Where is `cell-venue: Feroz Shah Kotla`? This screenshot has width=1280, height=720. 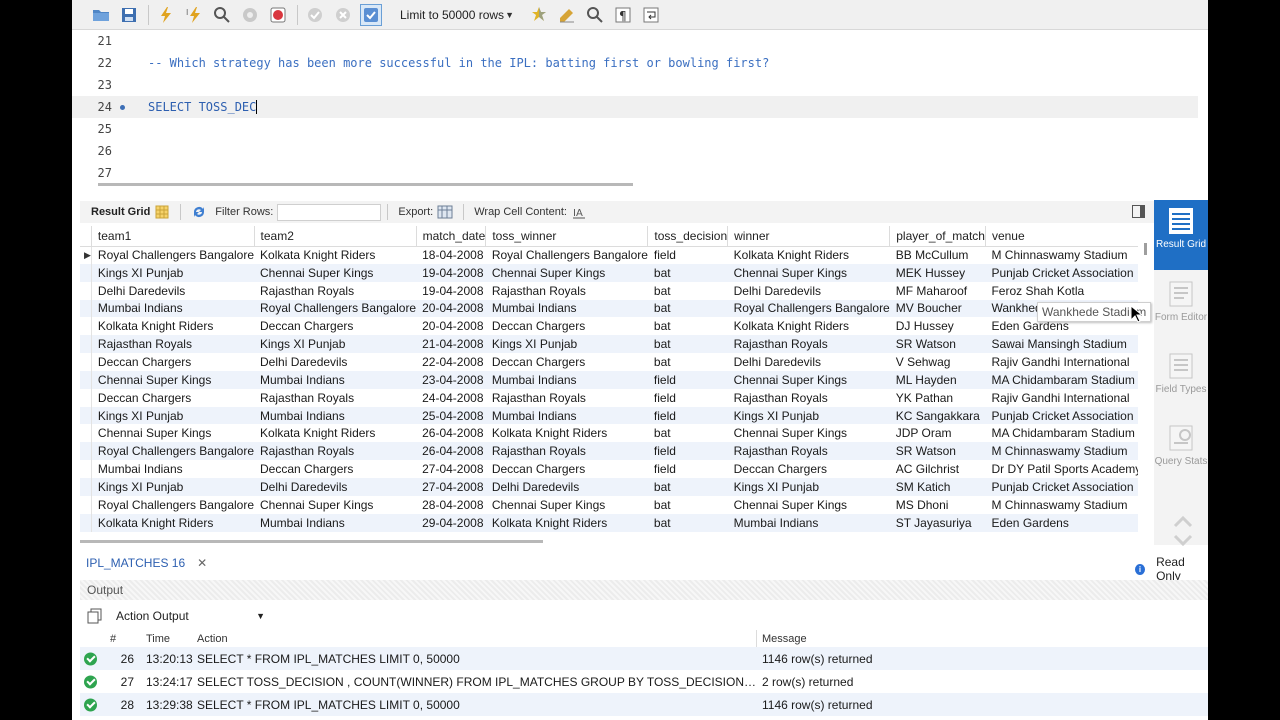
cell-venue: Feroz Shah Kotla is located at coordinates (1061, 291).